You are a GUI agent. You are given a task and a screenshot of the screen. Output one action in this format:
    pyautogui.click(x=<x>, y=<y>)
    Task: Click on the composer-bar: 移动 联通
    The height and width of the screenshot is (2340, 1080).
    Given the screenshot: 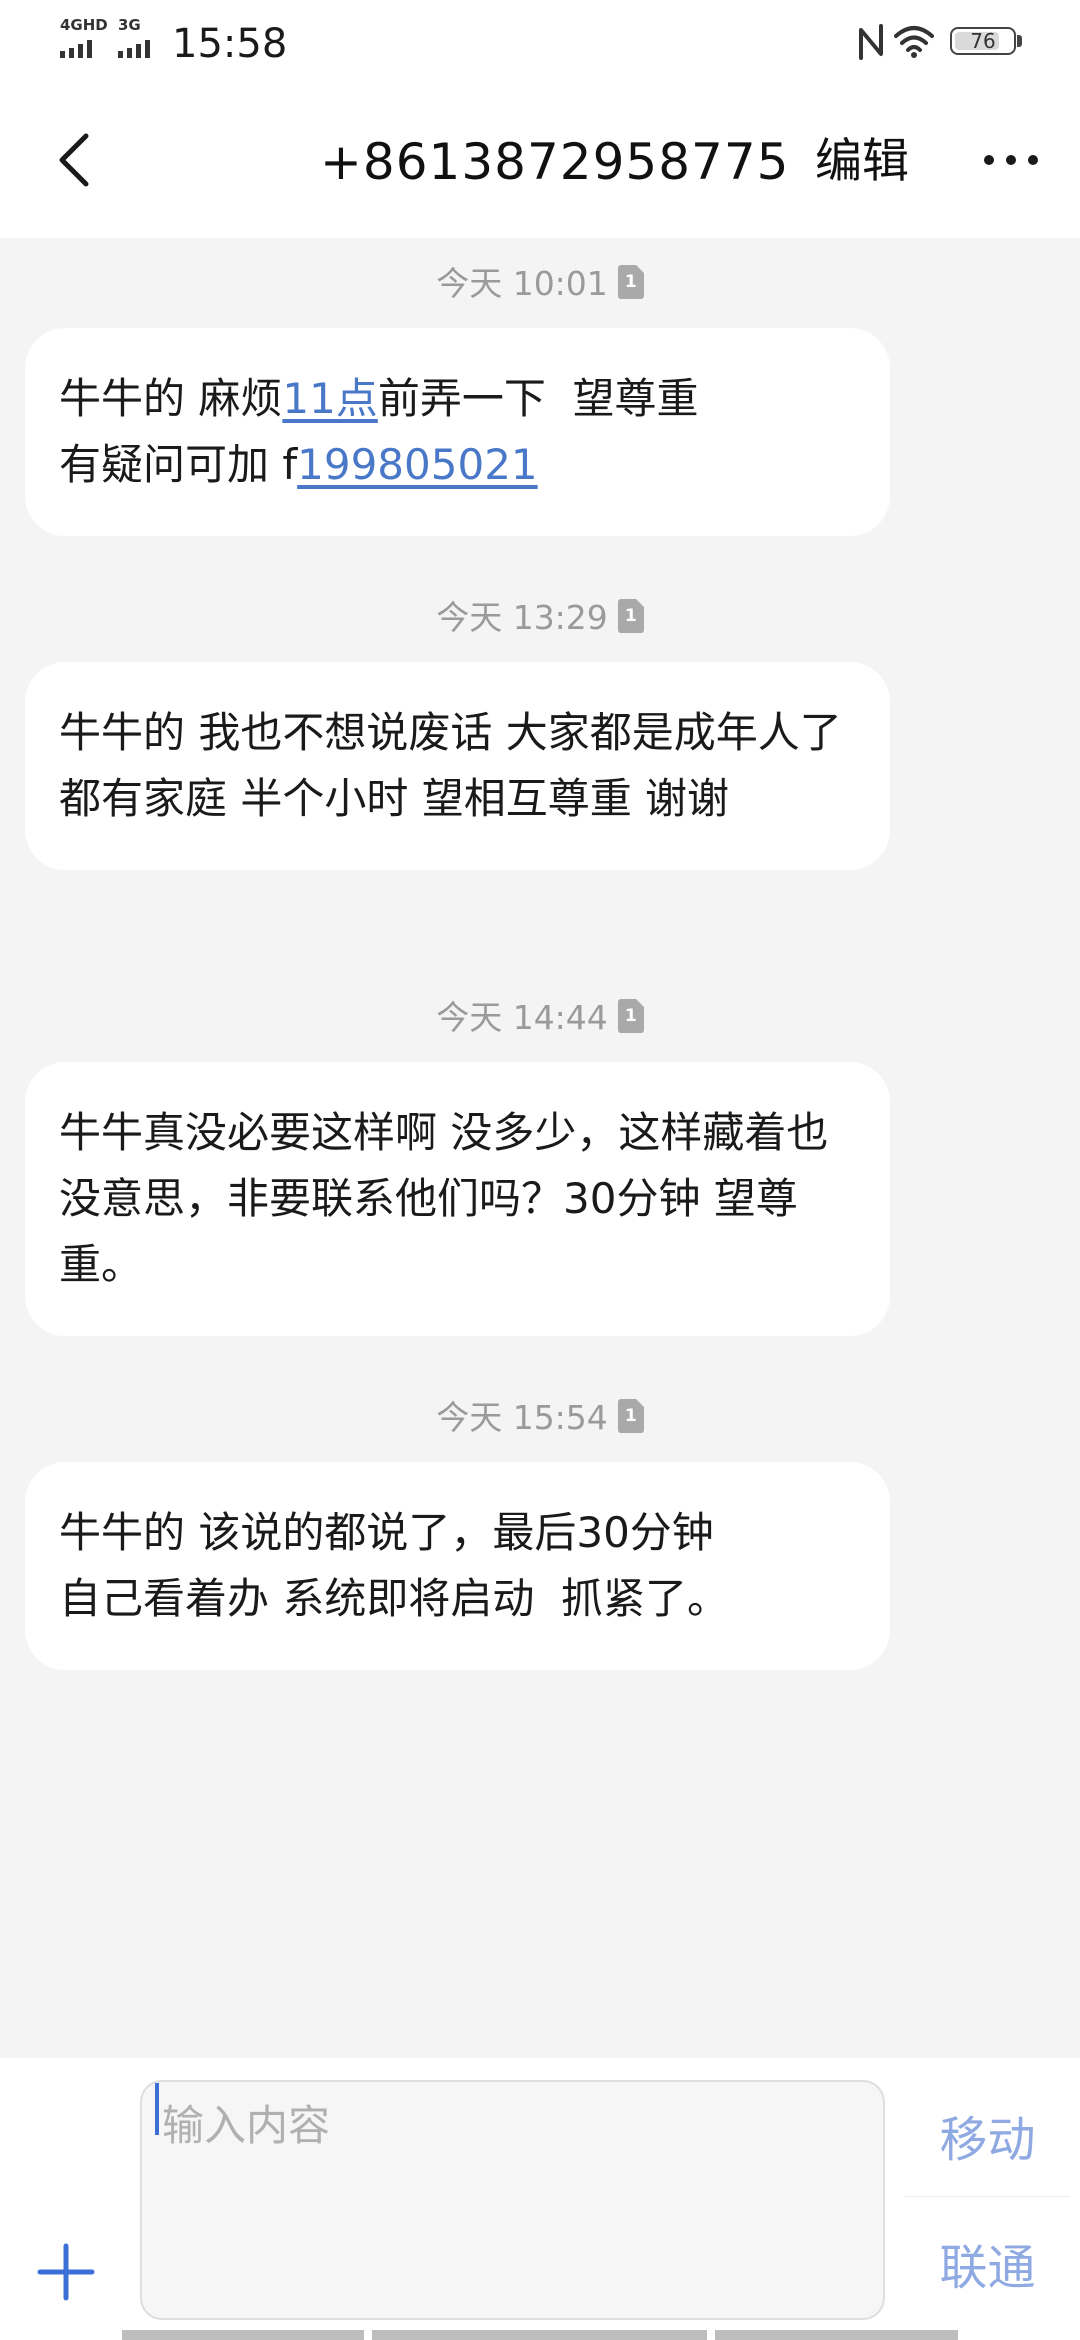 What is the action you would take?
    pyautogui.click(x=540, y=2199)
    